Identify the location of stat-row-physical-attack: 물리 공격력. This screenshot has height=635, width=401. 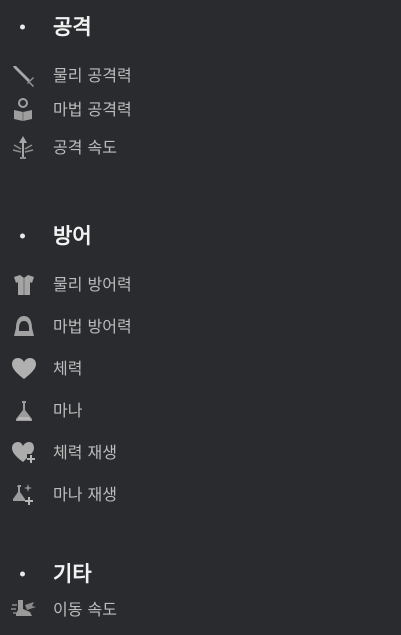
(125, 76).